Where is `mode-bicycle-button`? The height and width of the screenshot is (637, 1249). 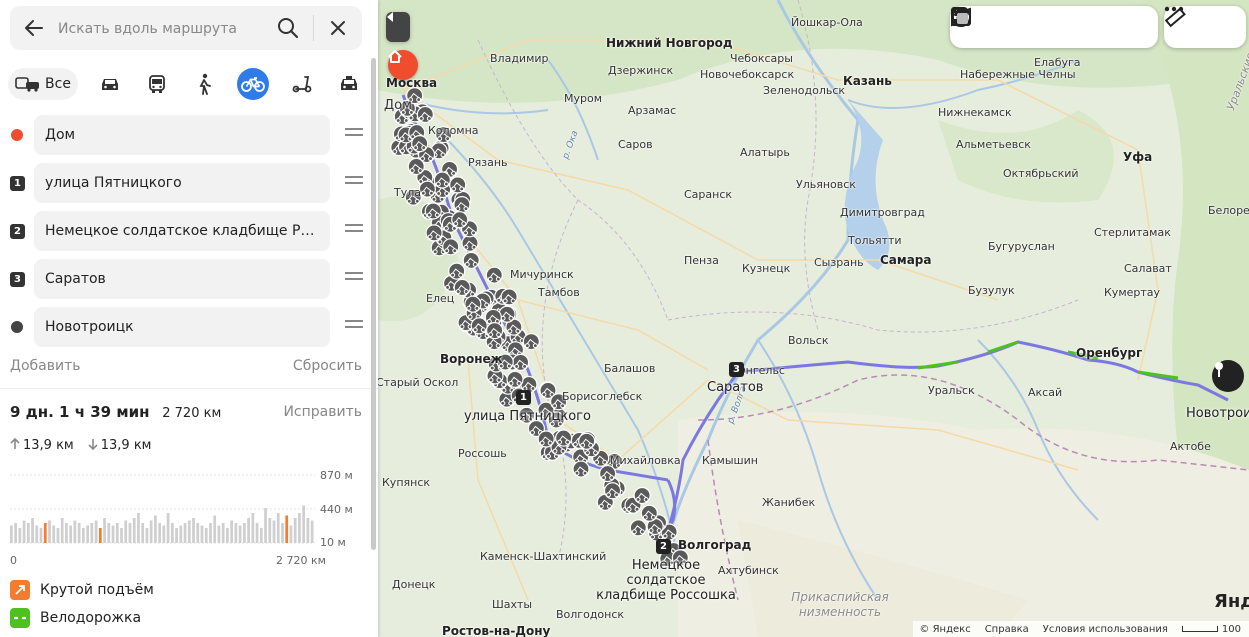 mode-bicycle-button is located at coordinates (253, 84).